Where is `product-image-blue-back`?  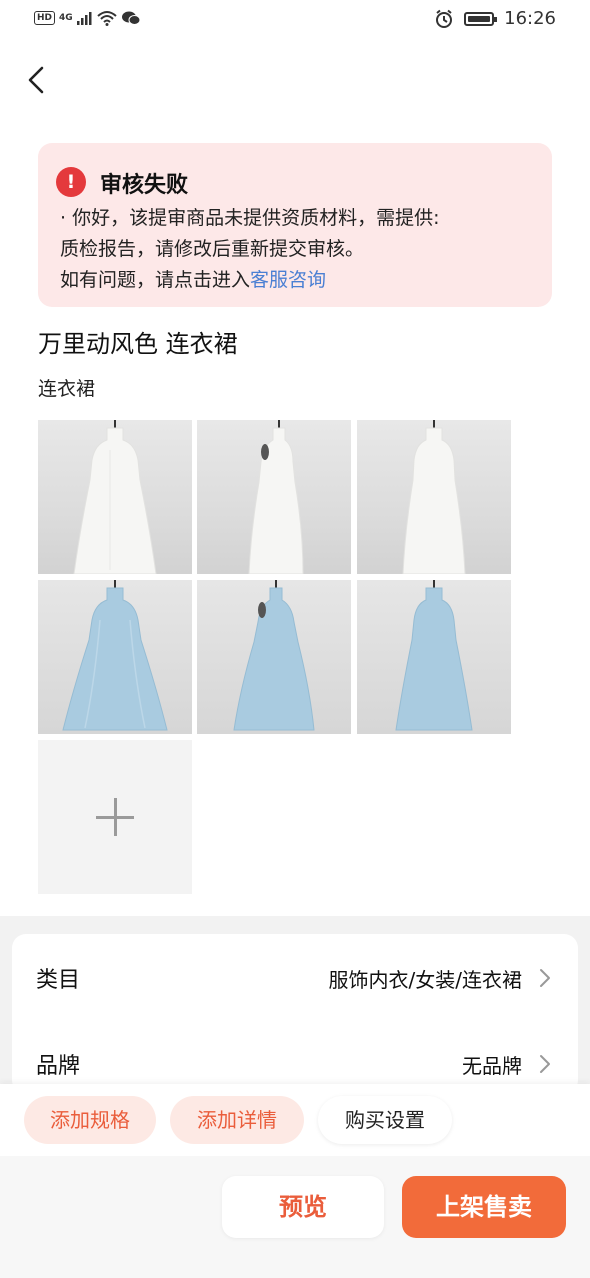 product-image-blue-back is located at coordinates (434, 657).